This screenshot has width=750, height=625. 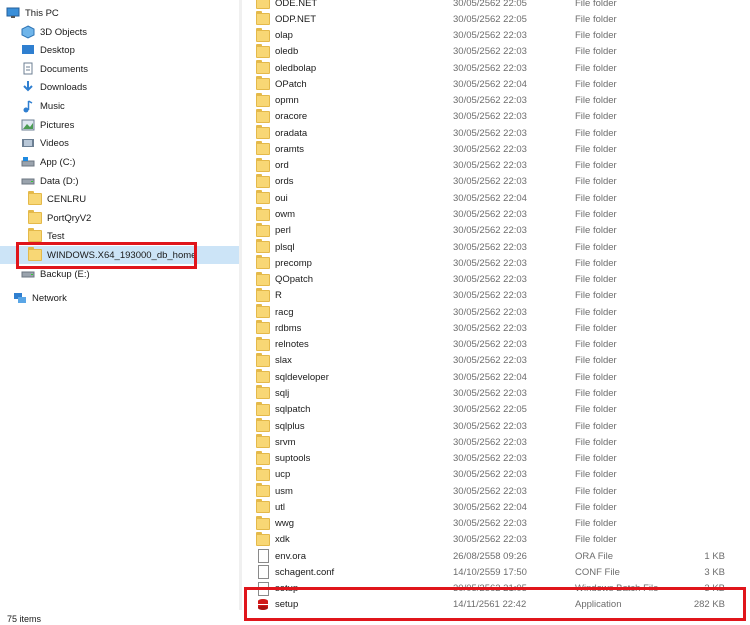 I want to click on document-icon, so click(x=28, y=69).